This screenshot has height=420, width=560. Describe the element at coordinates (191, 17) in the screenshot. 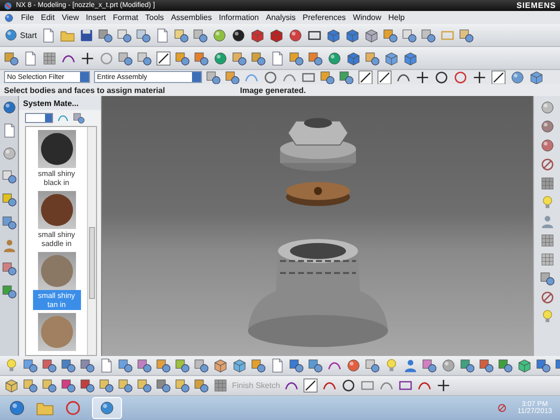

I see `menu-item: Assemblies` at that location.